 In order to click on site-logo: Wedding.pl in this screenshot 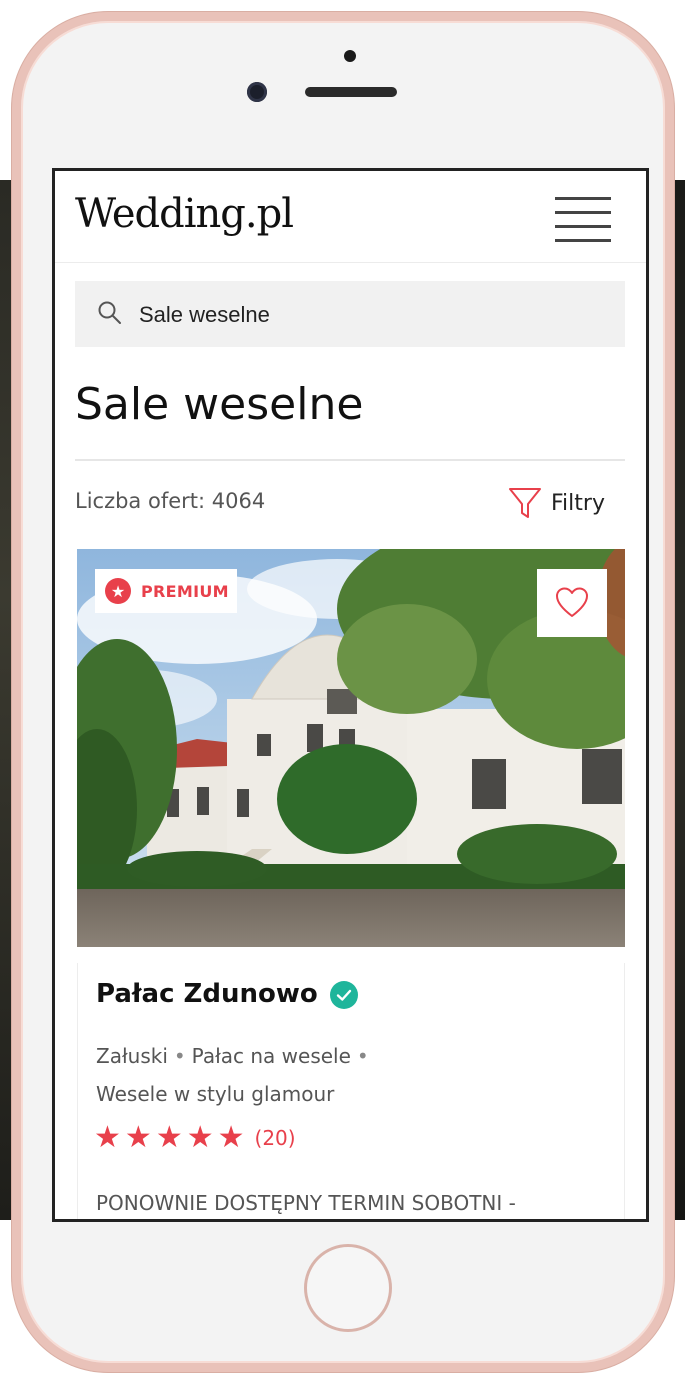, I will do `click(184, 214)`.